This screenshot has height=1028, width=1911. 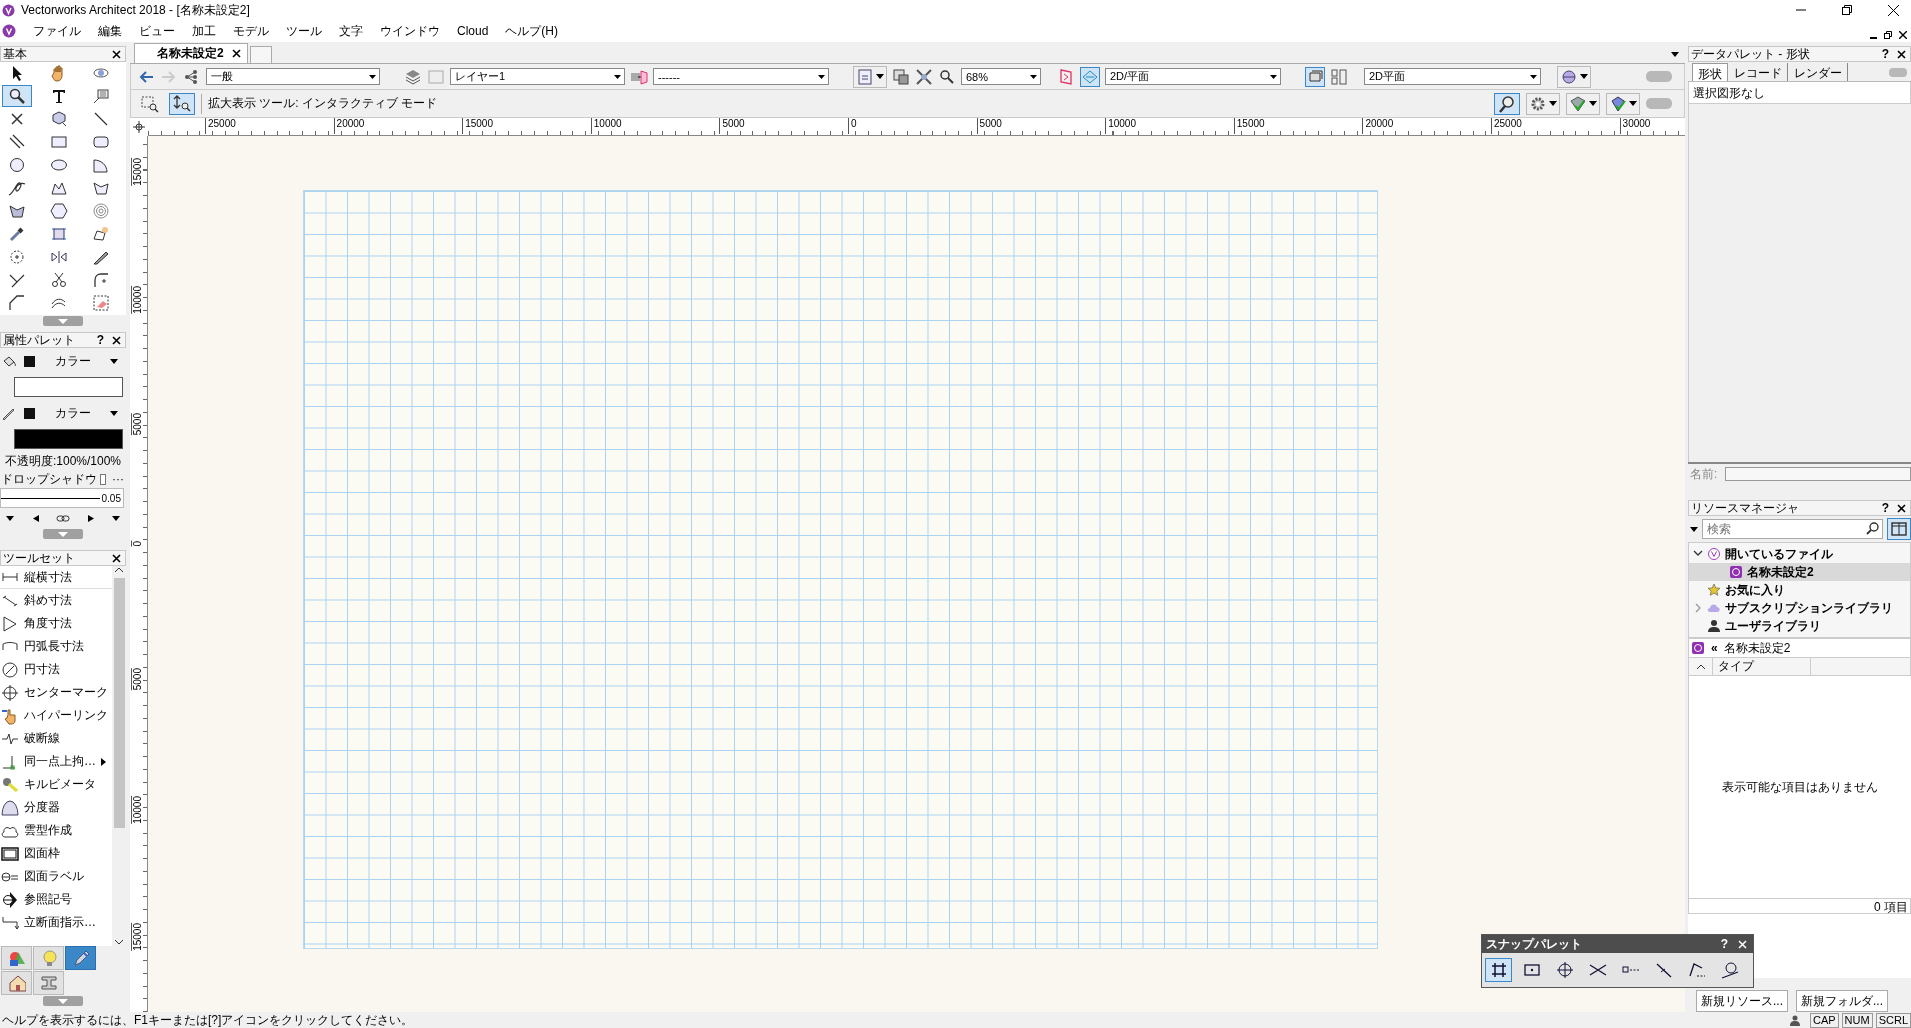 What do you see at coordinates (72, 361) in the screenshot?
I see `fill-style-label: カラー` at bounding box center [72, 361].